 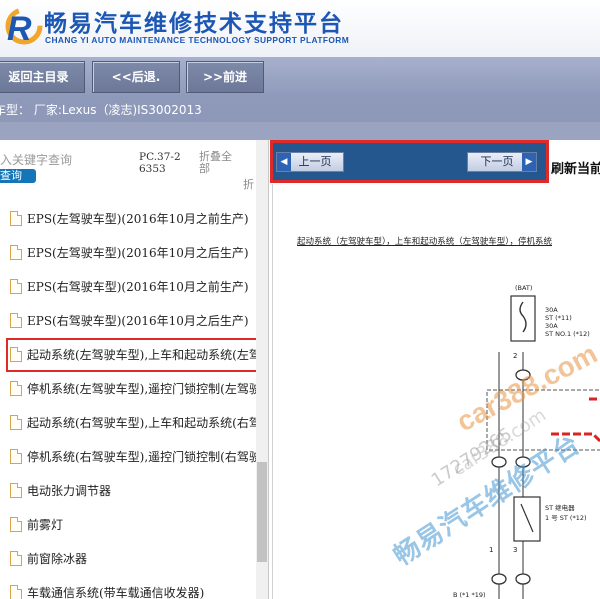 I want to click on next-page-label: 下一页, so click(x=497, y=161).